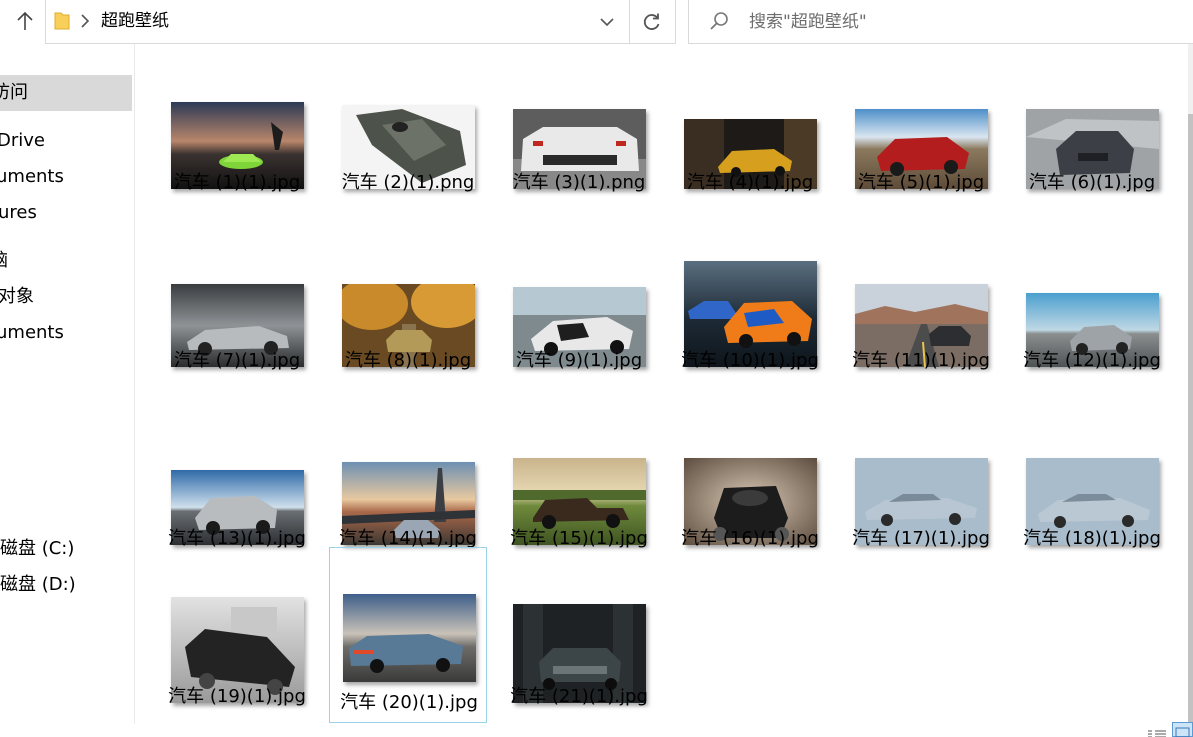 The height and width of the screenshot is (737, 1193). Describe the element at coordinates (408, 143) in the screenshot. I see `file-tile: 汽车 (2)(1).png` at that location.